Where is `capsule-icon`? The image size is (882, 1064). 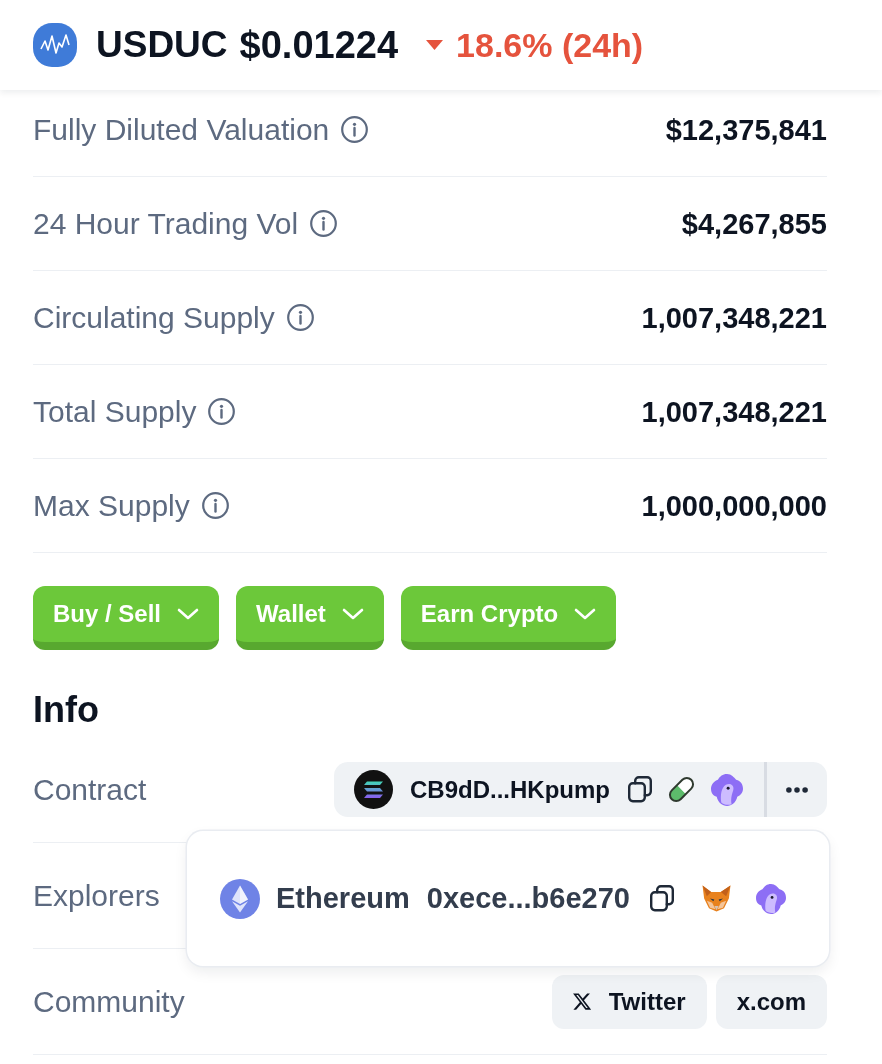 capsule-icon is located at coordinates (681, 789).